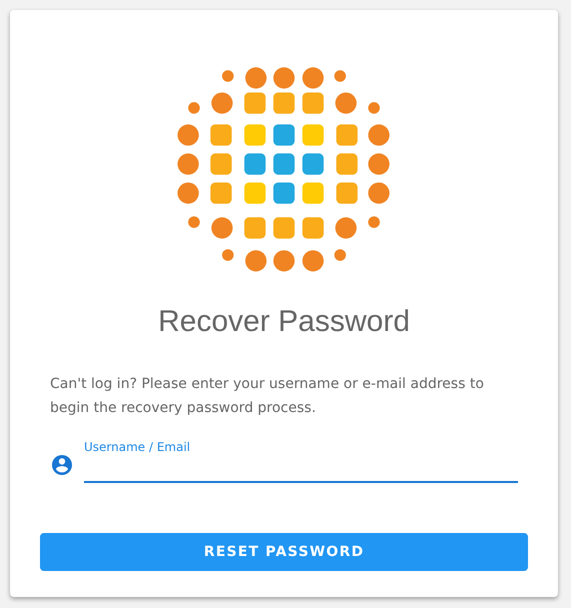 Image resolution: width=571 pixels, height=608 pixels. I want to click on account-icon, so click(62, 465).